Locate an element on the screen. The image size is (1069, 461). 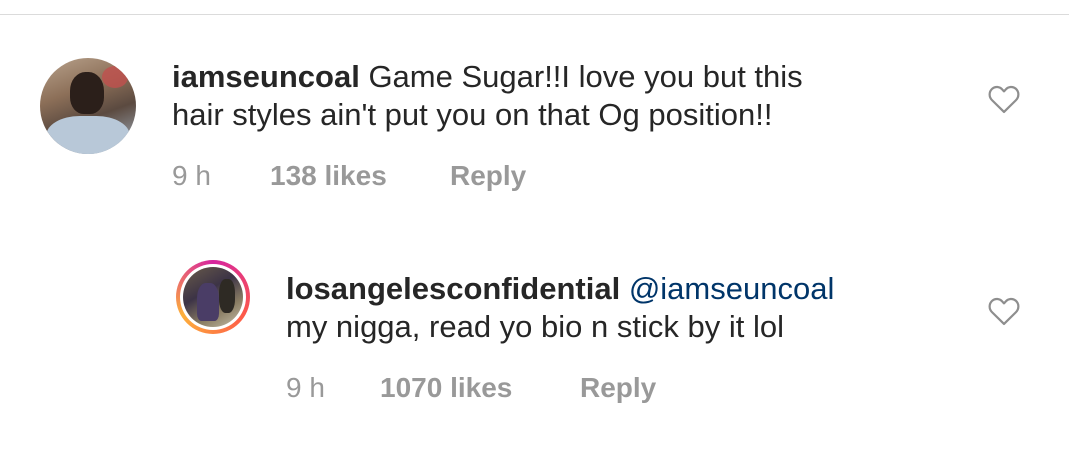
reply-button: Reply is located at coordinates (488, 175).